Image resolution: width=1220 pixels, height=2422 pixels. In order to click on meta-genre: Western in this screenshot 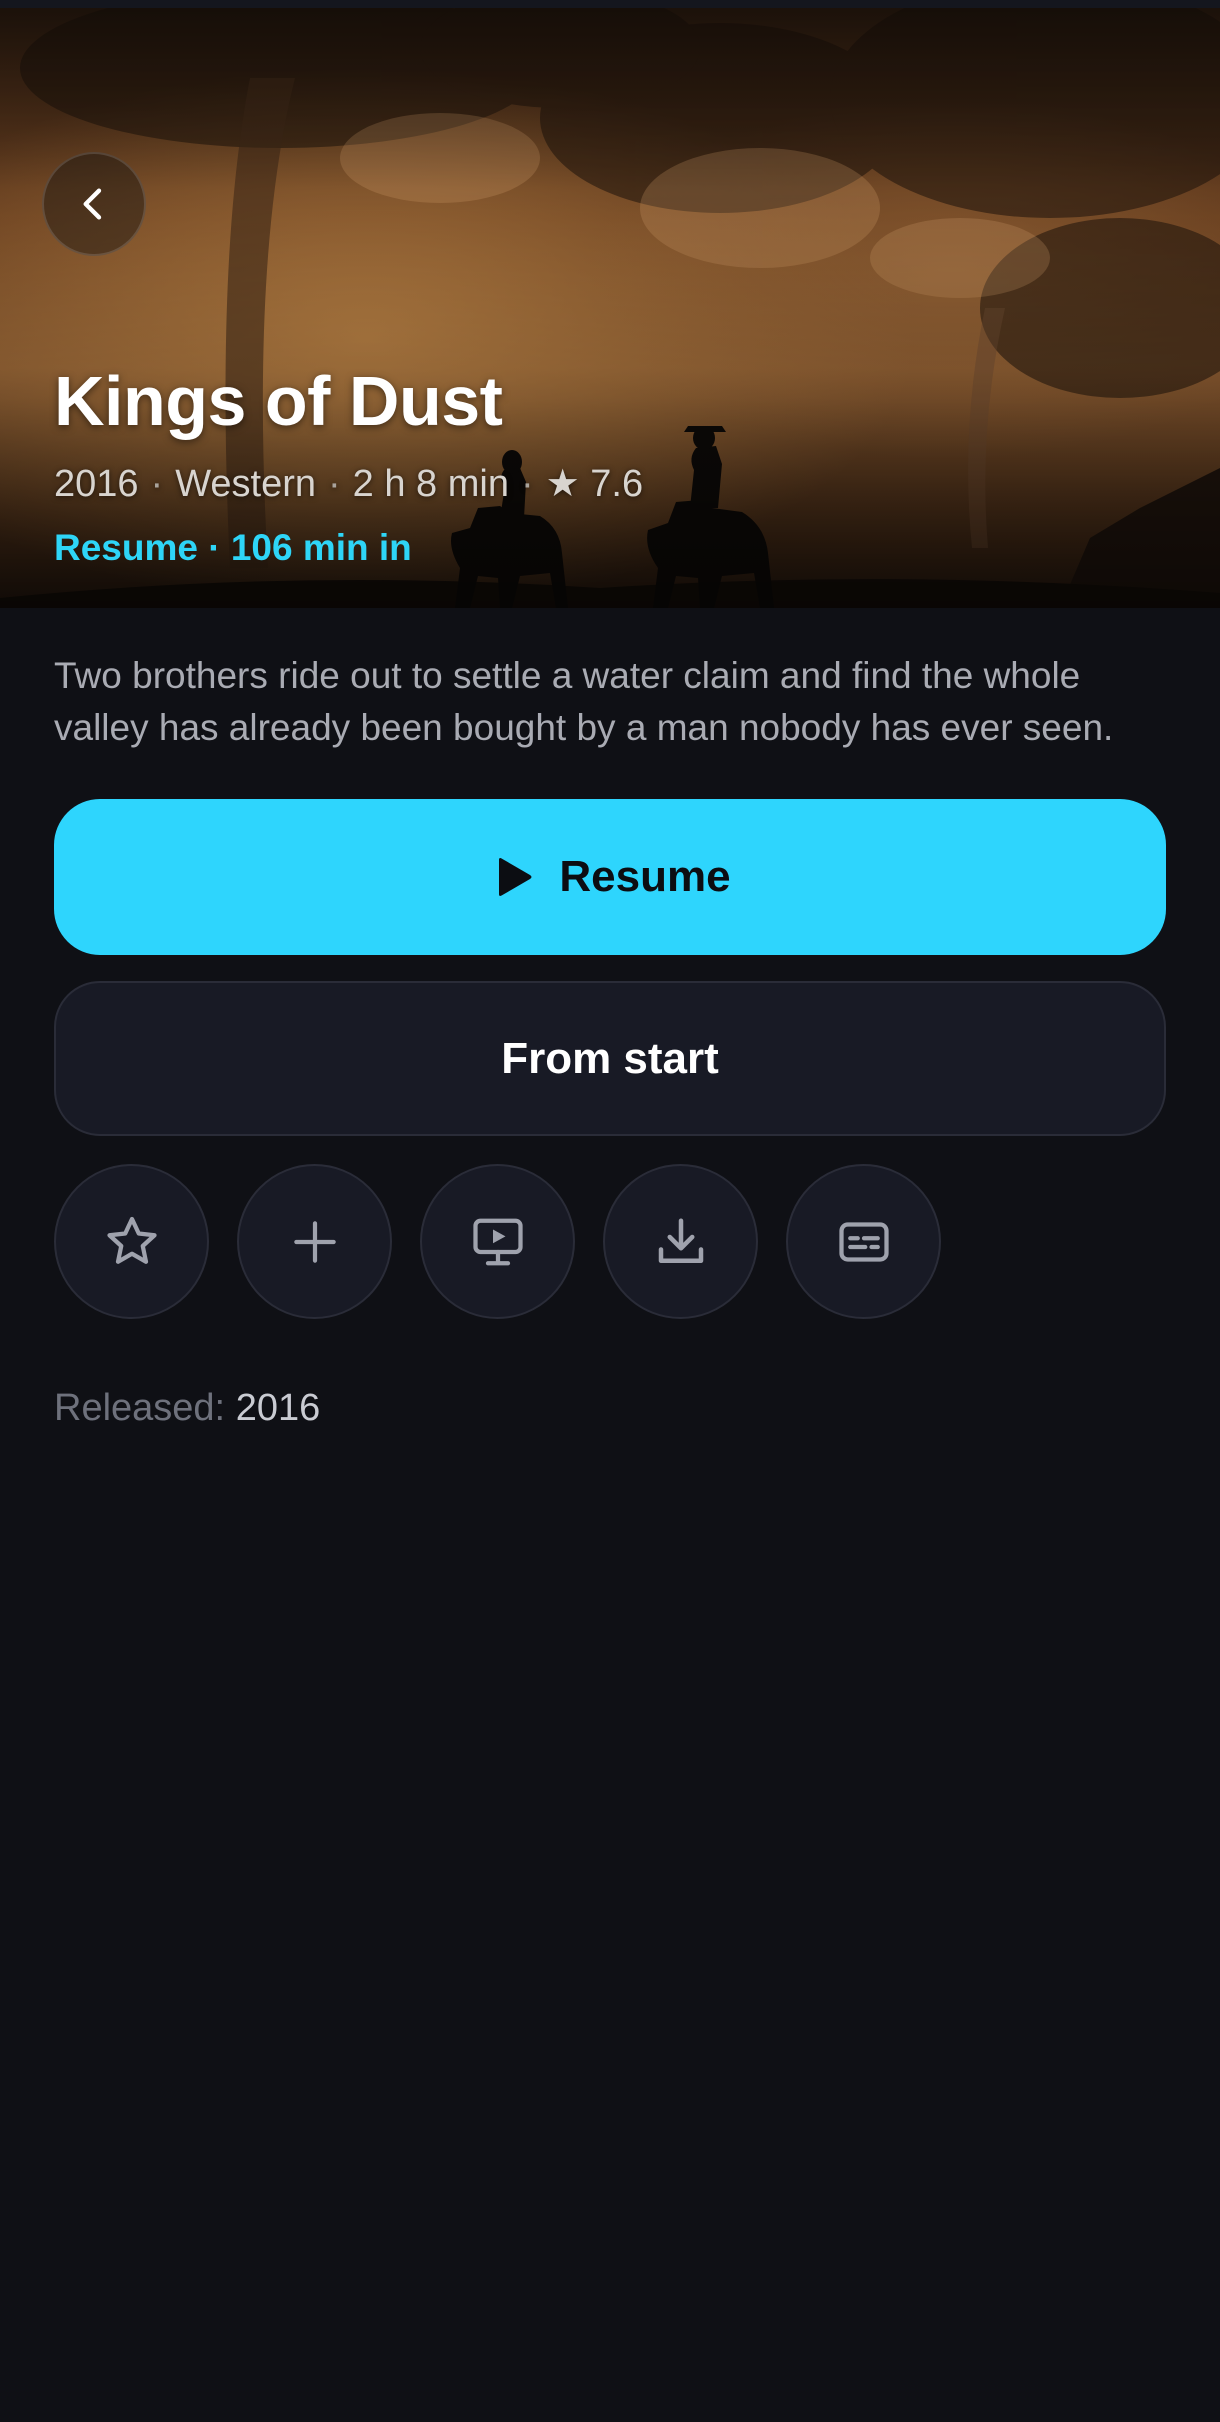, I will do `click(245, 484)`.